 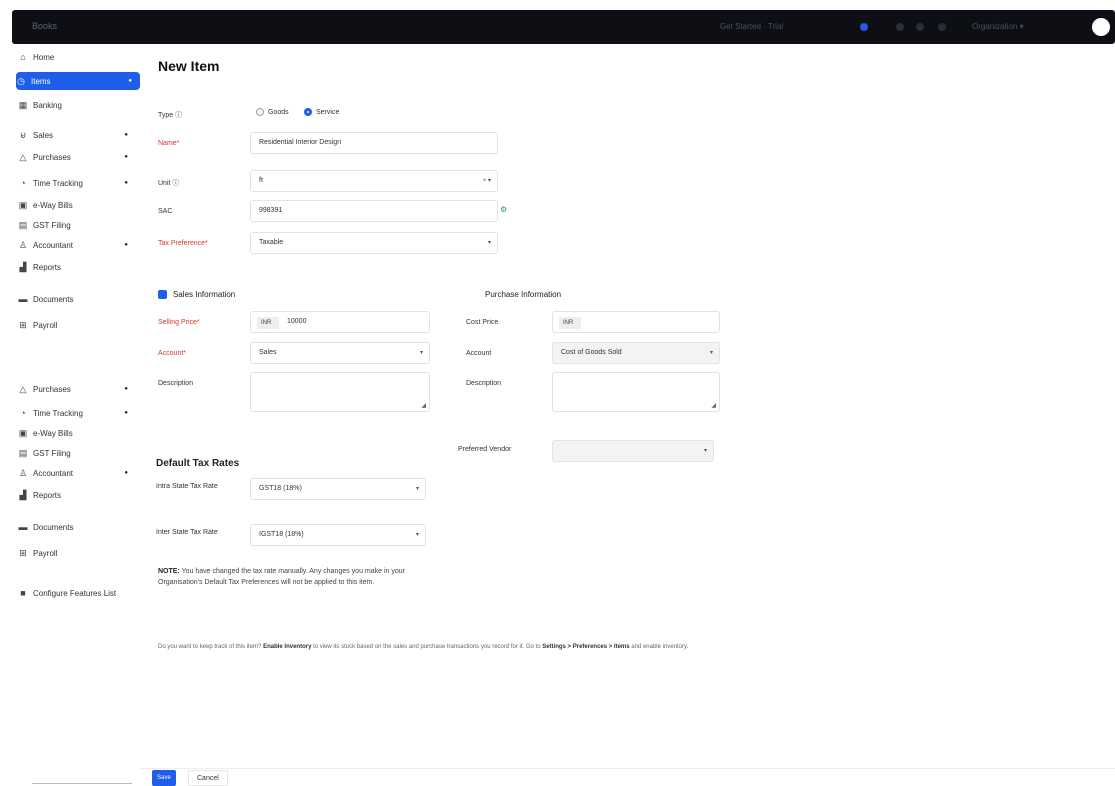 I want to click on bank-icon: ▦, so click(x=23, y=104).